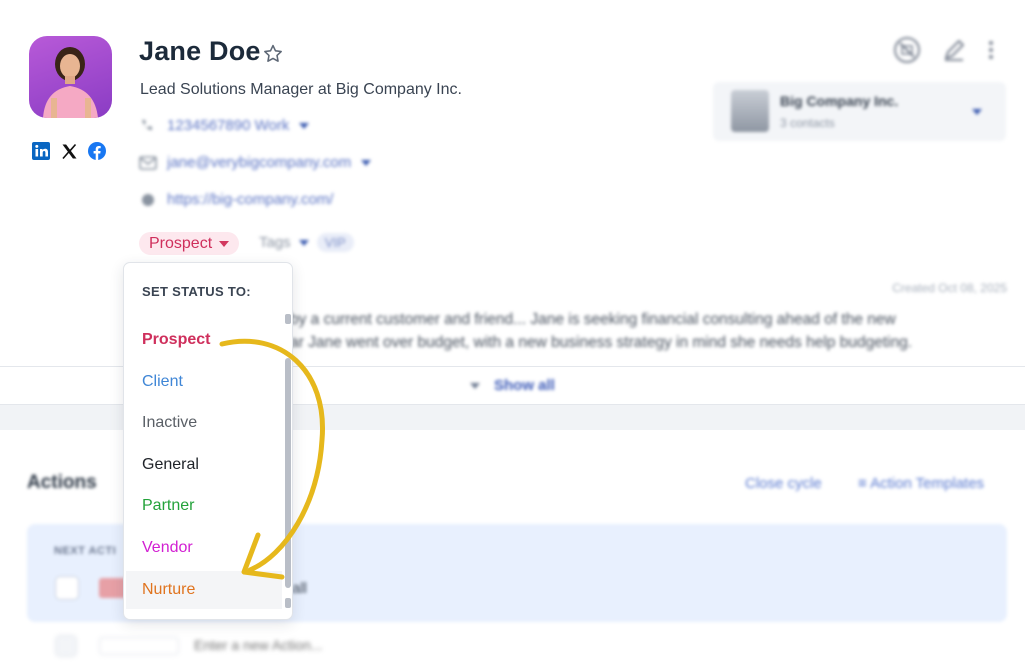 The image size is (1025, 670). Describe the element at coordinates (288, 603) in the screenshot. I see `scrollbar-bottom-cap` at that location.